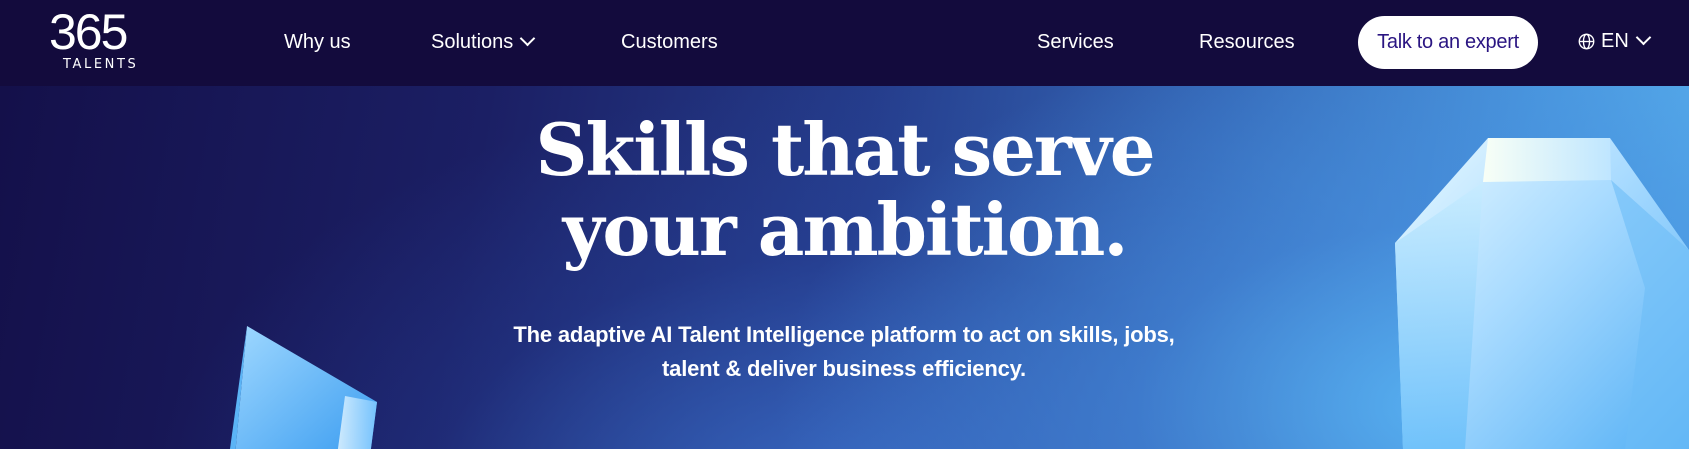 The width and height of the screenshot is (1689, 449). I want to click on hero-subtitle-line2: talent & deliver business efficiency., so click(844, 368).